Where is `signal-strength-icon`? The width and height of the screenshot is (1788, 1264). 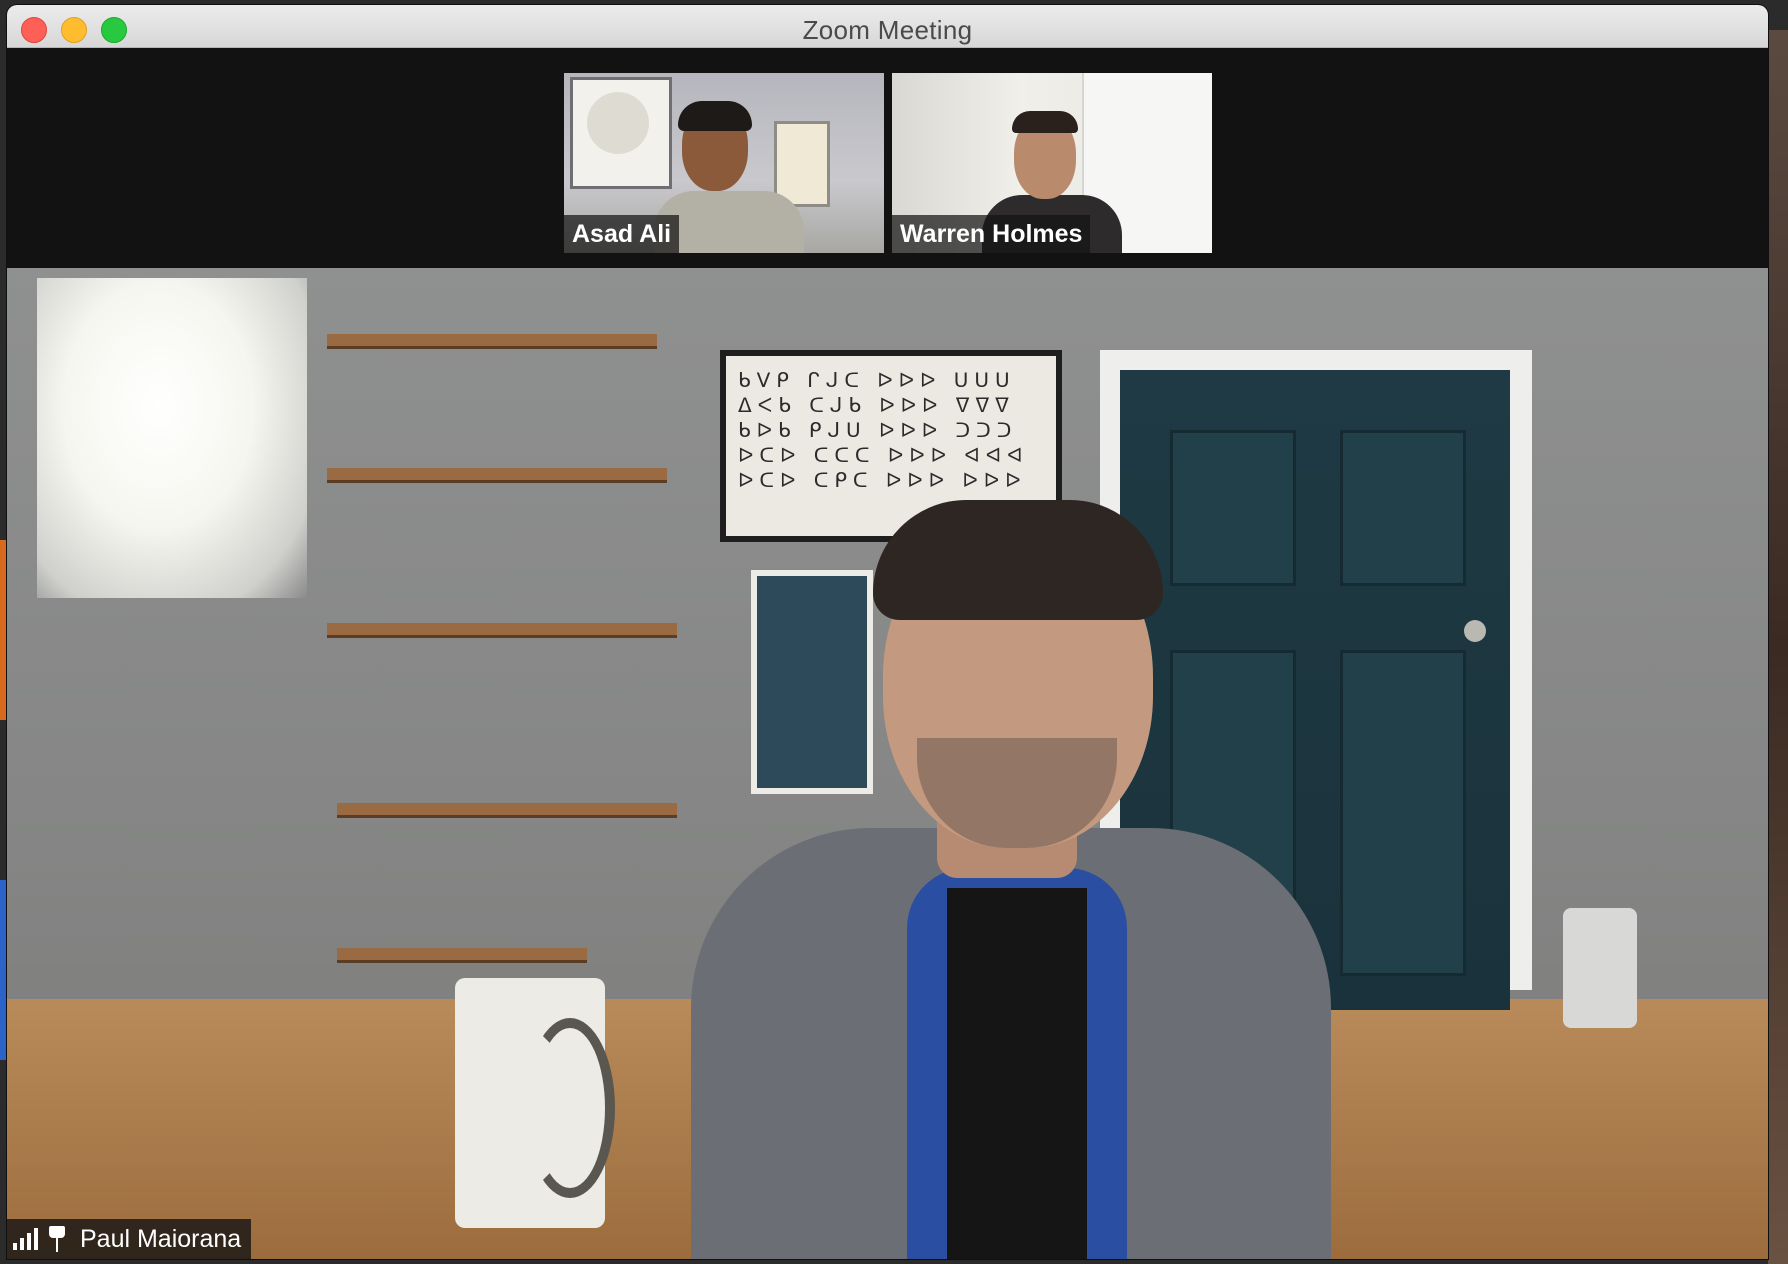
signal-strength-icon is located at coordinates (25, 1239).